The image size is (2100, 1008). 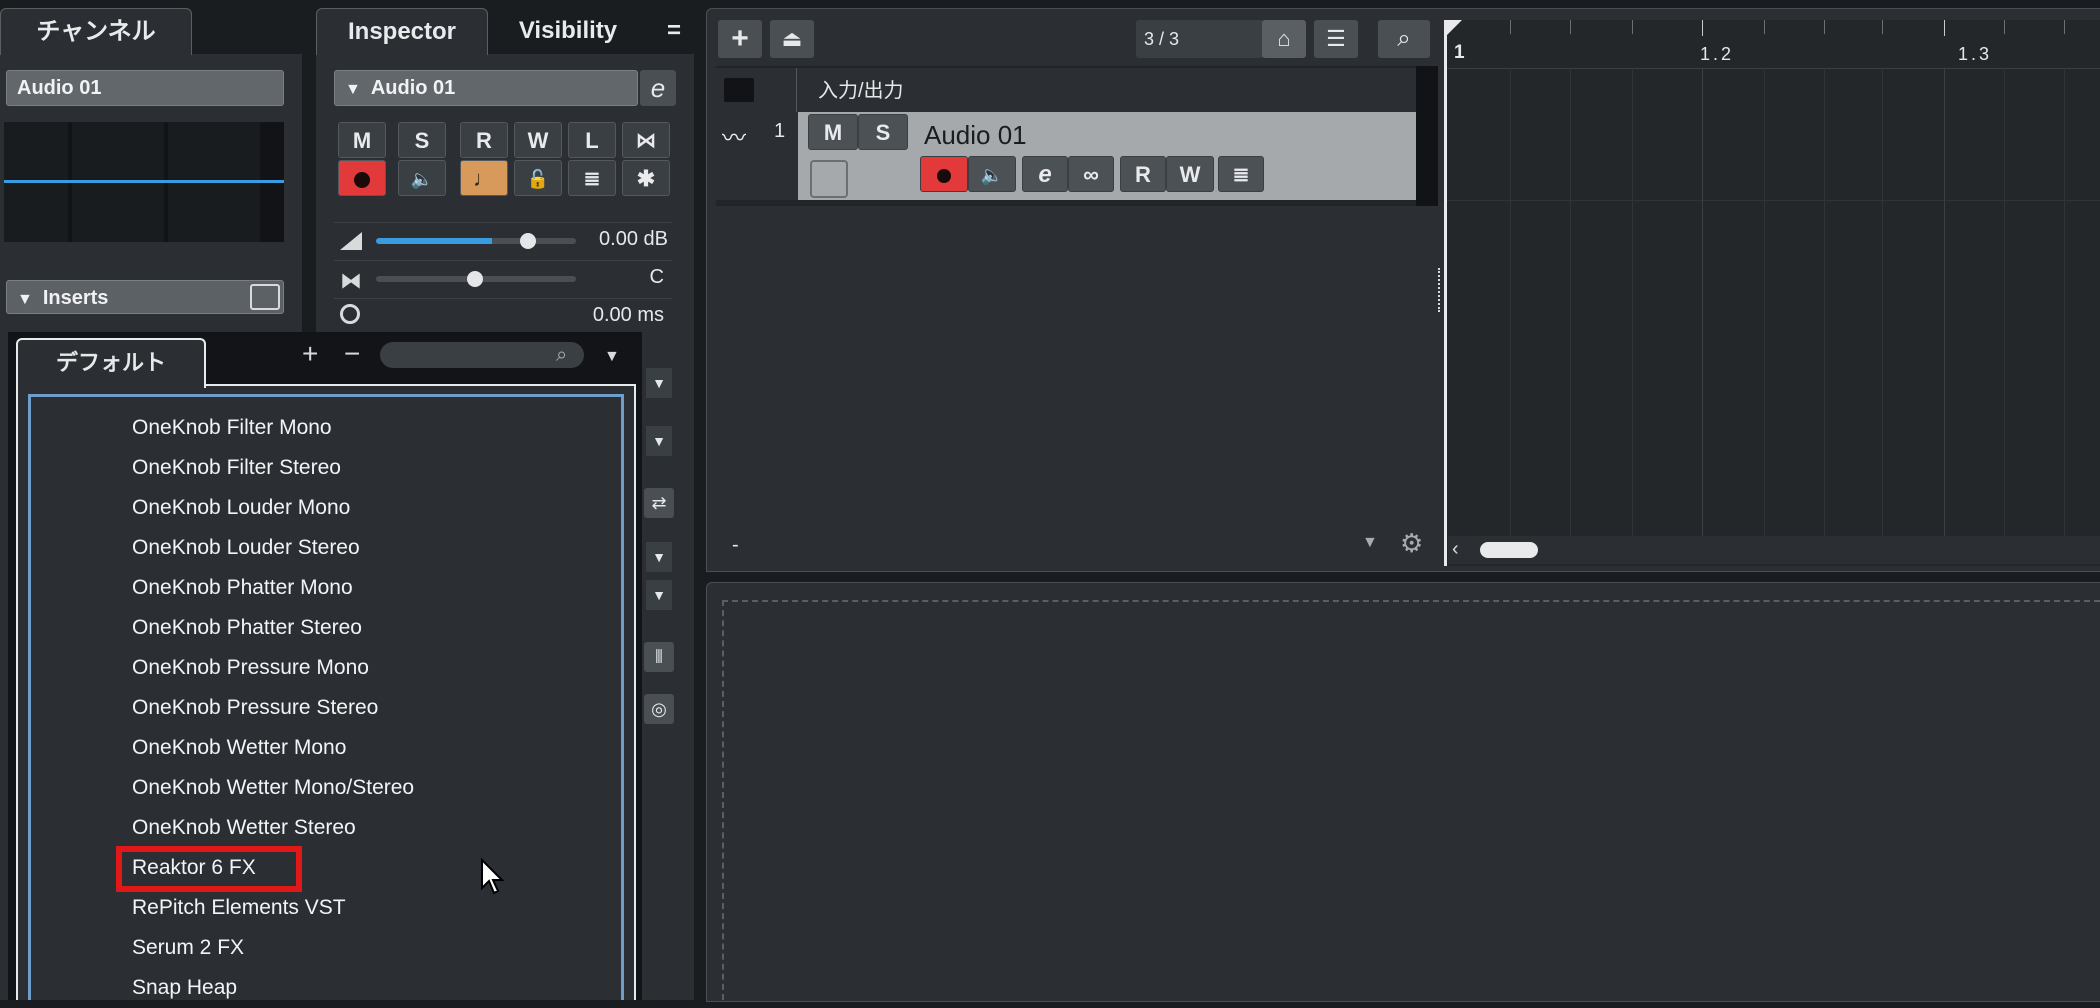 I want to click on plugin-list-item: Serum 2 FX, so click(x=188, y=948).